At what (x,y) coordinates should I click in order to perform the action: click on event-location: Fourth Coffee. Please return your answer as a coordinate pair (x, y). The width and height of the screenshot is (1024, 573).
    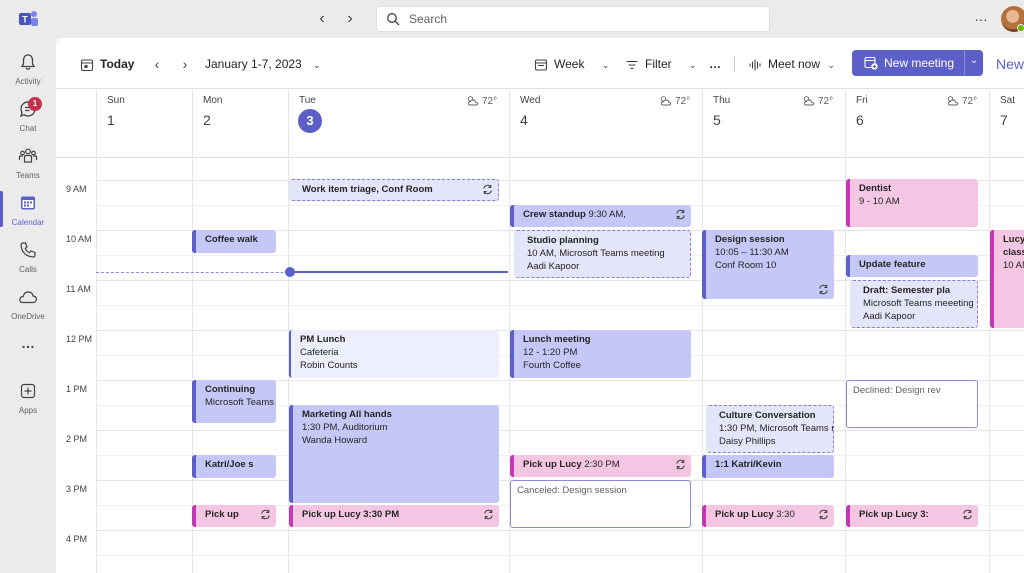
    Looking at the image, I should click on (552, 365).